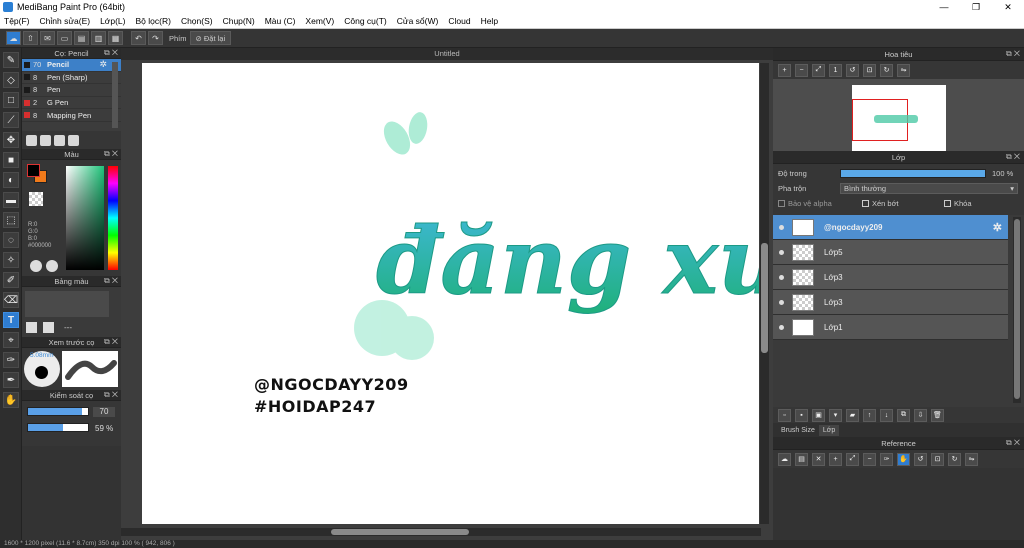  Describe the element at coordinates (920, 459) in the screenshot. I see `rotate-left-icon: ↺` at that location.